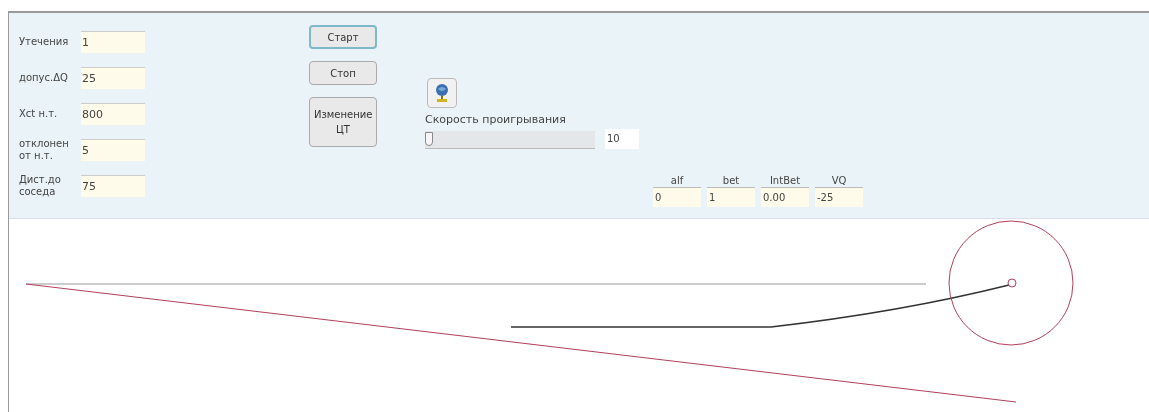 The image size is (1149, 412). I want to click on field-label: отклонен от н.т., so click(44, 150).